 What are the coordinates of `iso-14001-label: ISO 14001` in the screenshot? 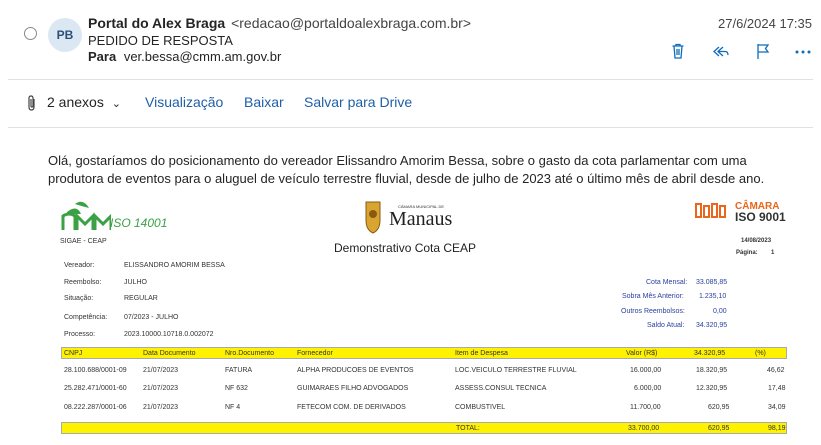 It's located at (139, 223).